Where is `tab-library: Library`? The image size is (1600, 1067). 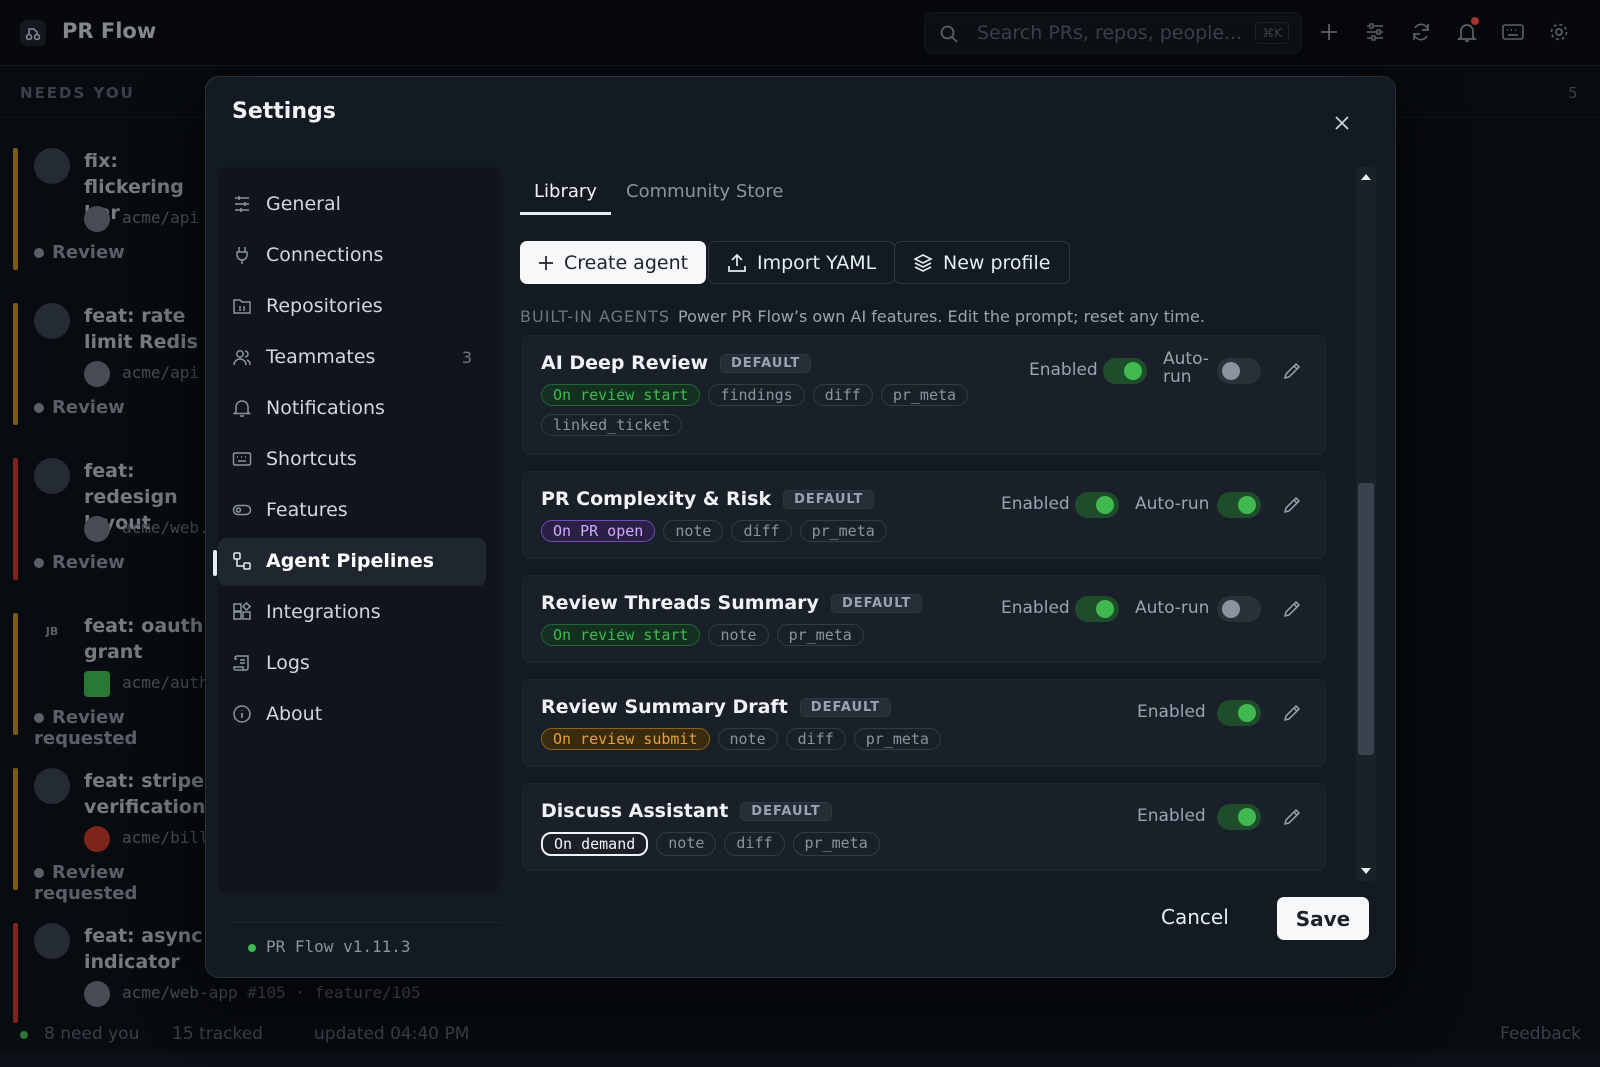
tab-library: Library is located at coordinates (565, 198).